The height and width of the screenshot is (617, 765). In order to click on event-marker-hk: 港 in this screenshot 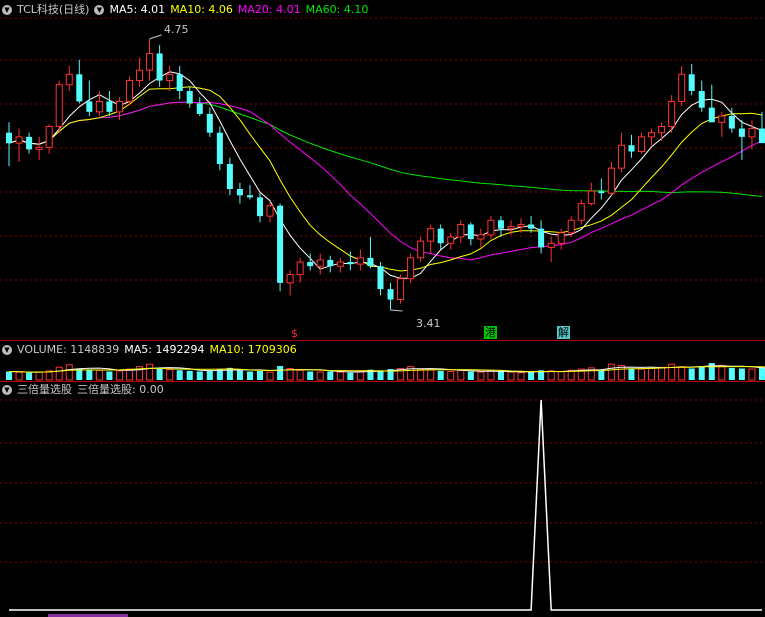, I will do `click(490, 332)`.